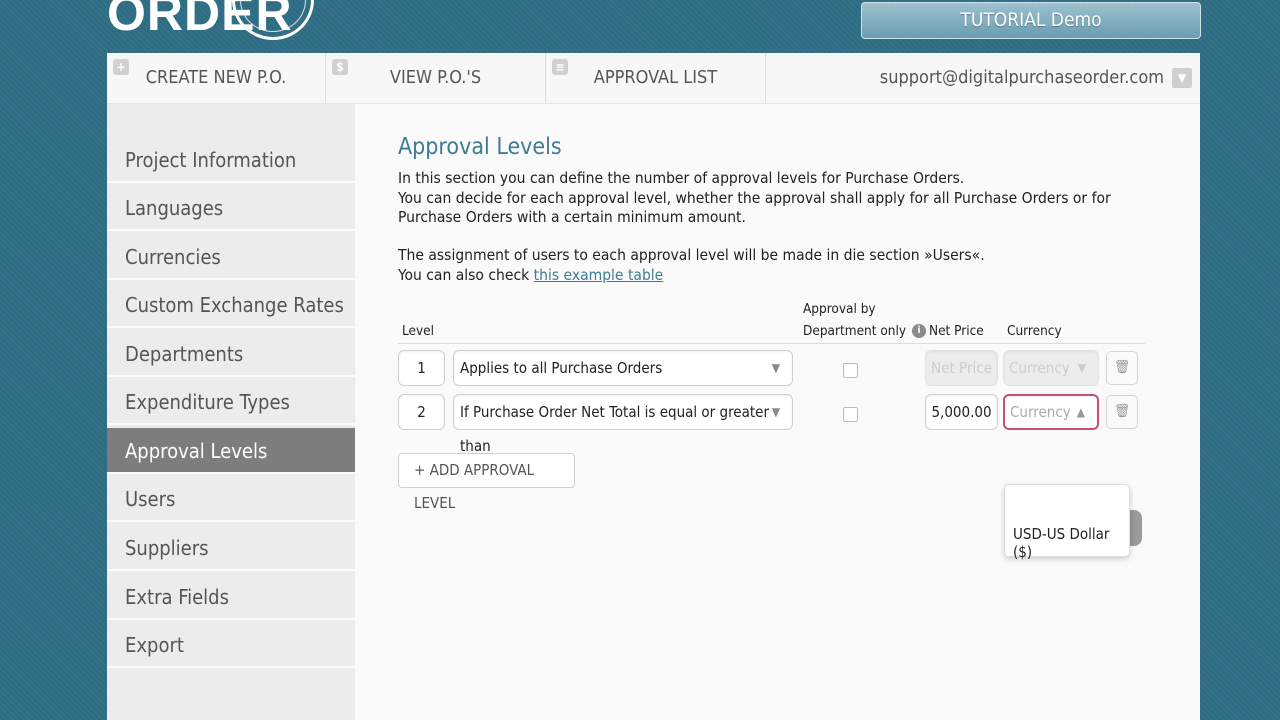 Image resolution: width=1280 pixels, height=720 pixels. I want to click on sidebar-item-departments: Departments, so click(231, 354).